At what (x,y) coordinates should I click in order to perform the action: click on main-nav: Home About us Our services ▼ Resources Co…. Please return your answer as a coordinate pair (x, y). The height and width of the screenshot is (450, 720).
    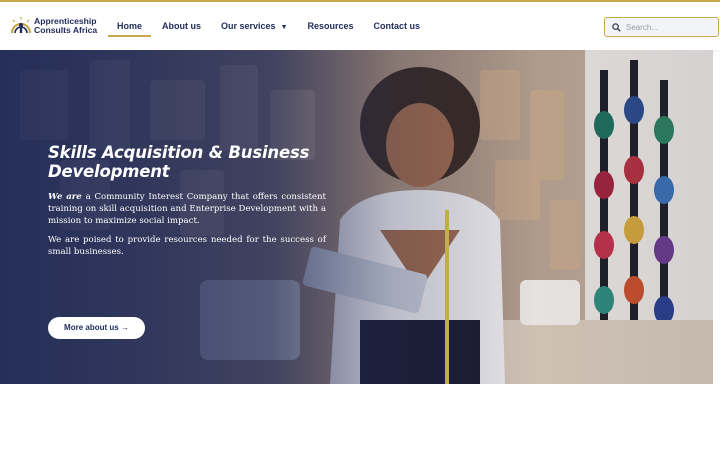
    Looking at the image, I should click on (269, 26).